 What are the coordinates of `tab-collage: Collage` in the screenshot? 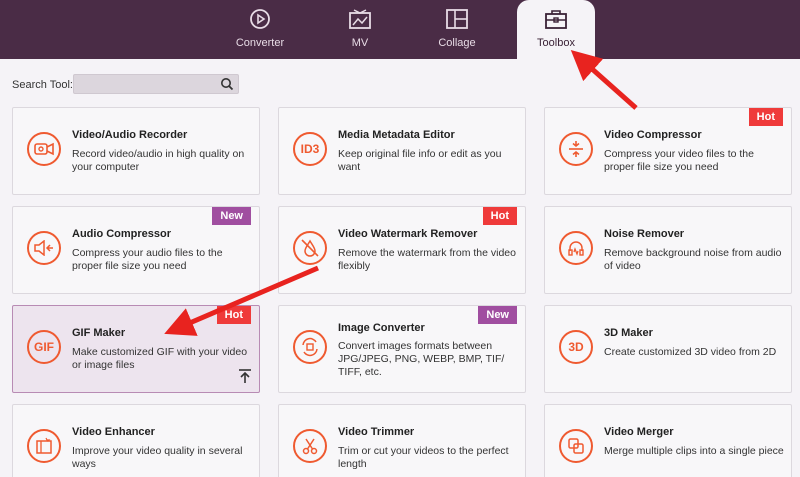 It's located at (457, 29).